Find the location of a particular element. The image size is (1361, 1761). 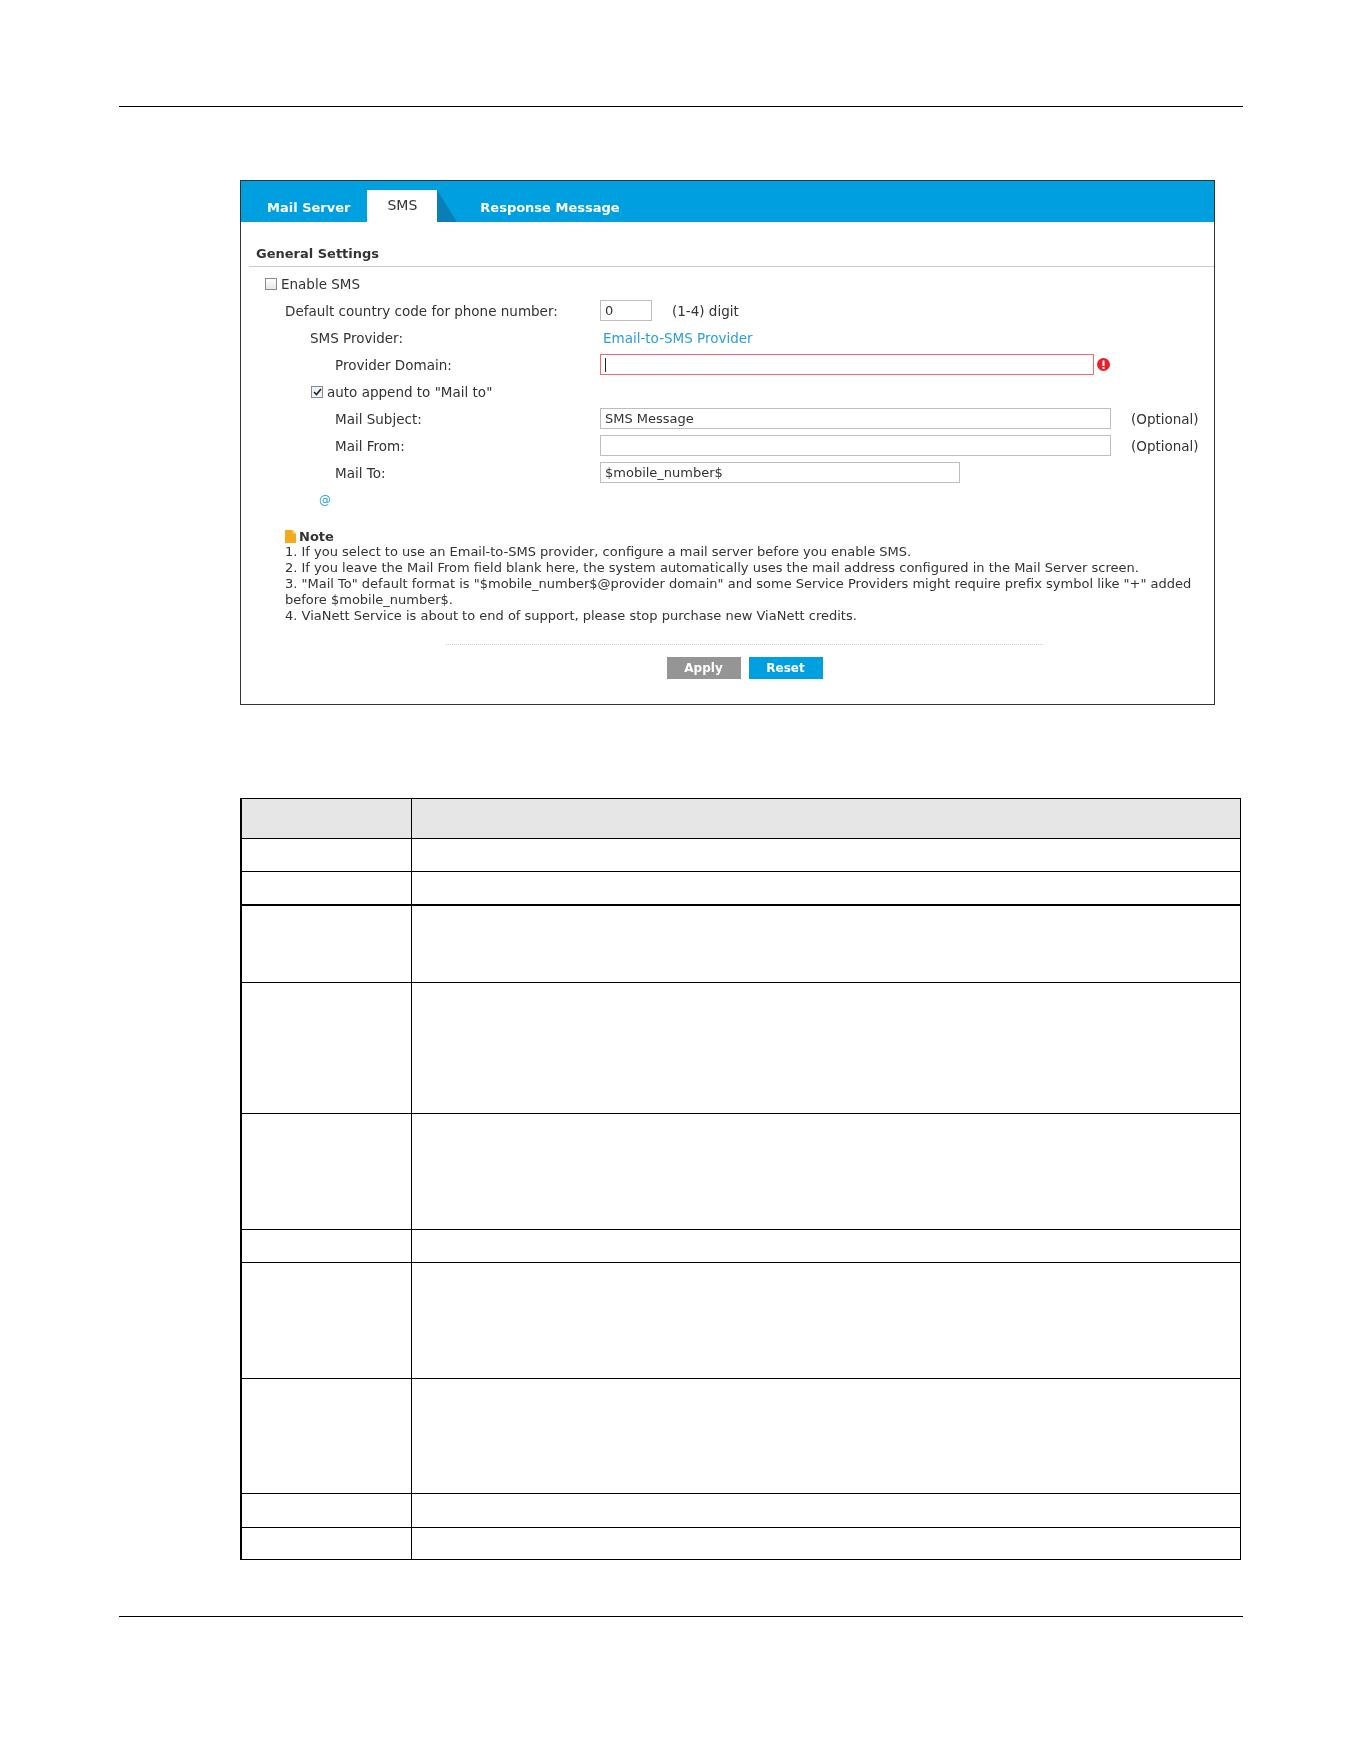

checkmark-icon is located at coordinates (317, 391).